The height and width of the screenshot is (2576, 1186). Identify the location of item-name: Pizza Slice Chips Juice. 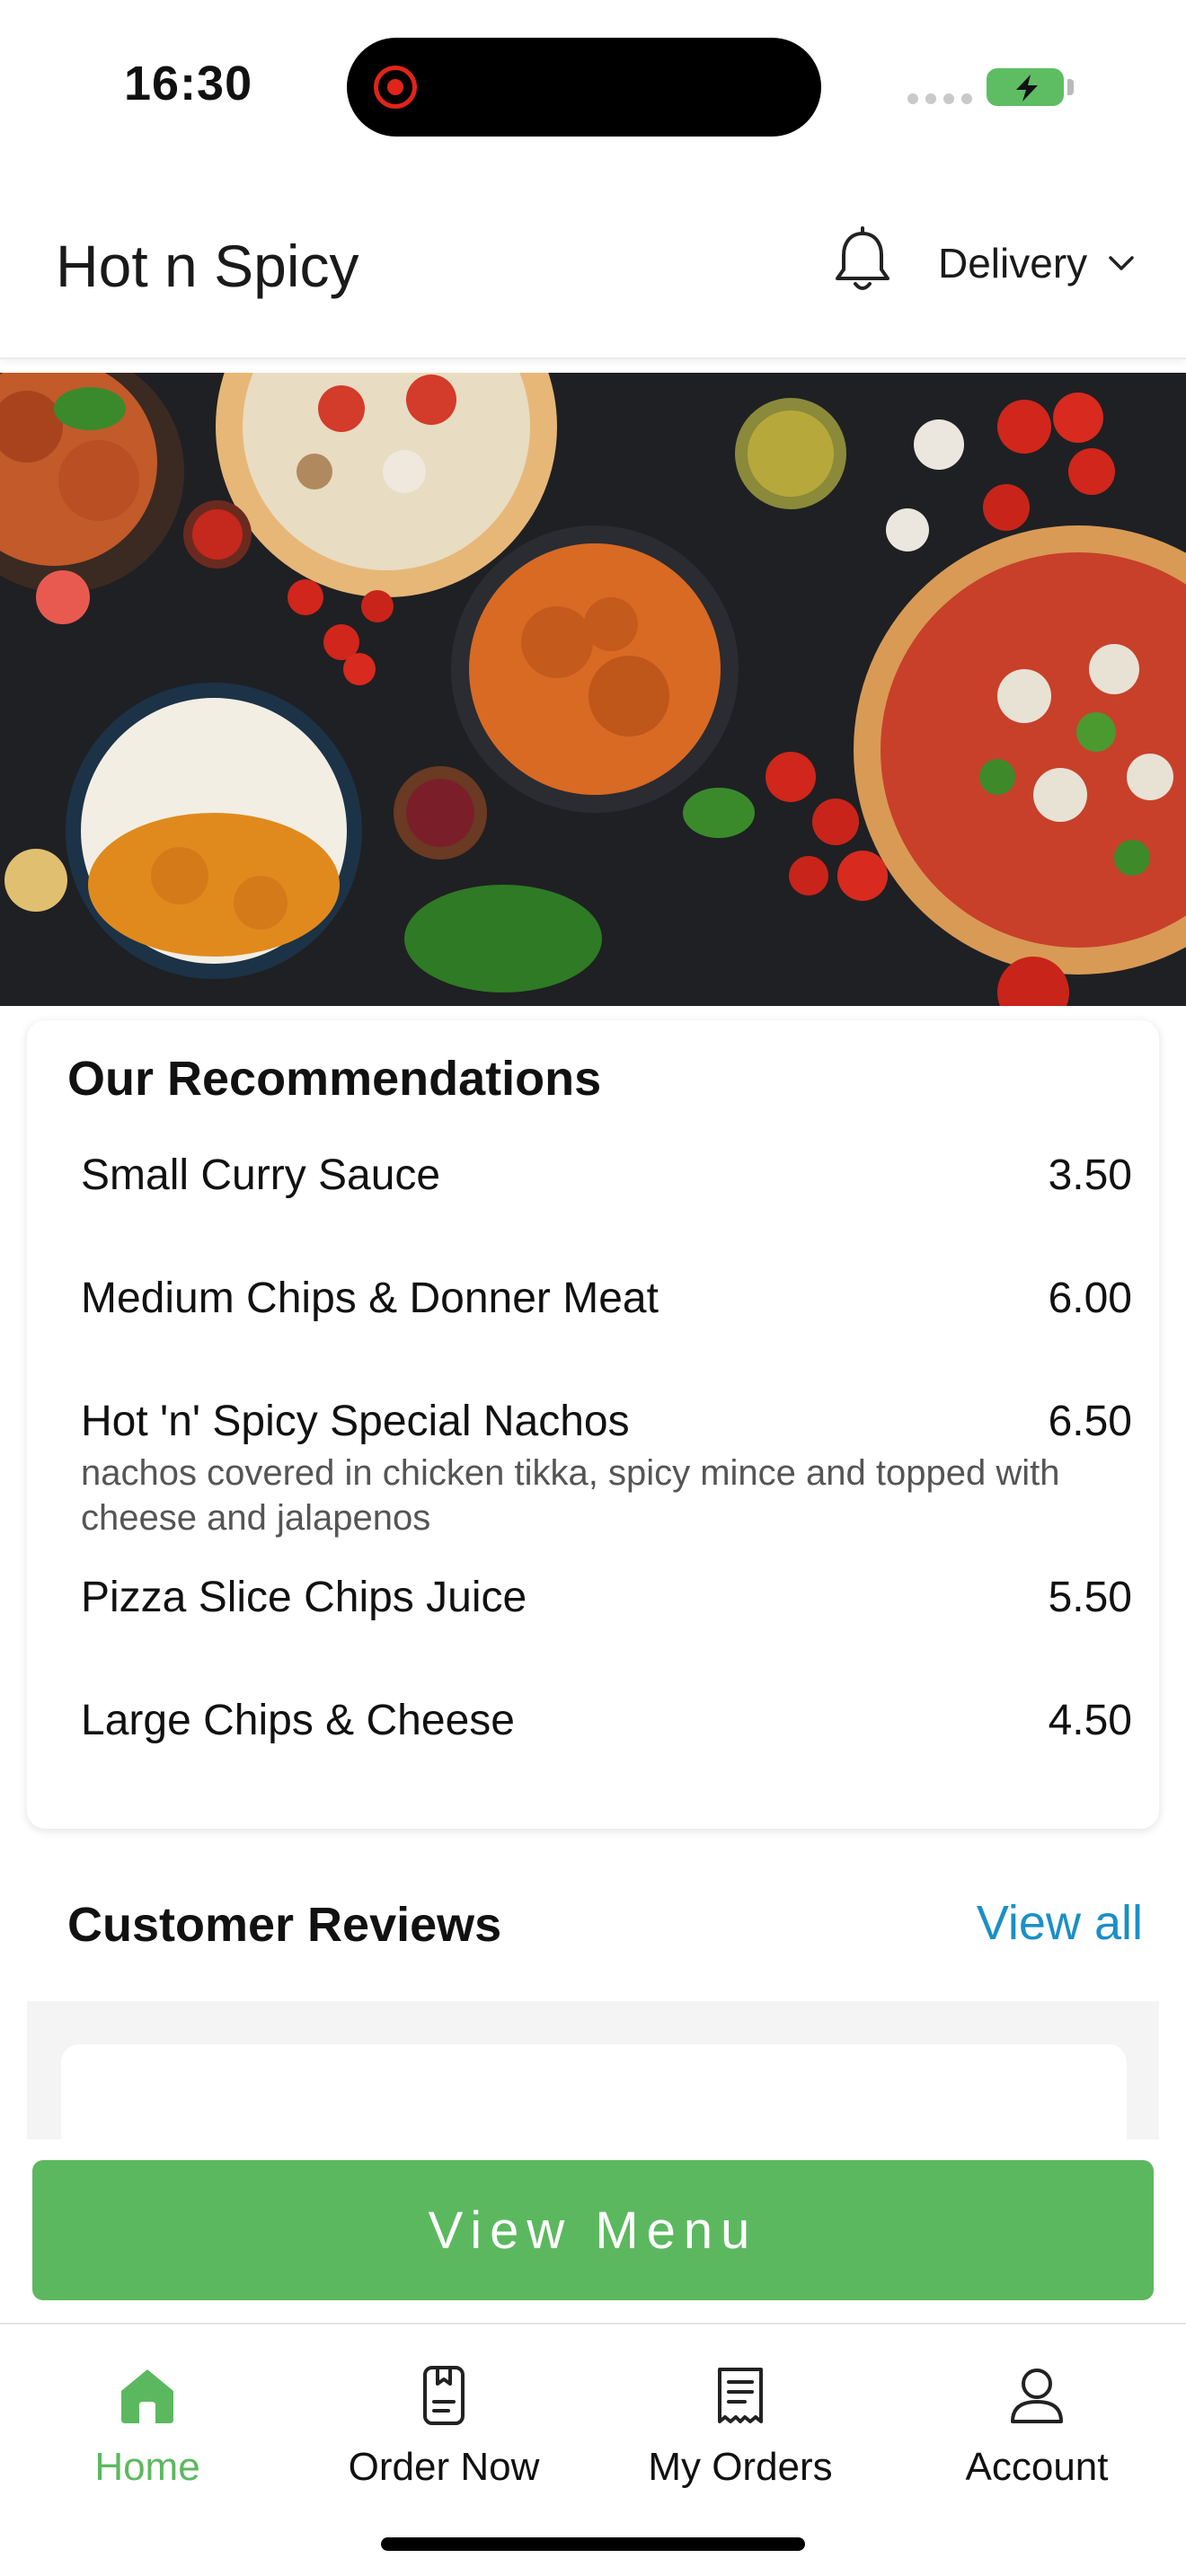
(304, 1597).